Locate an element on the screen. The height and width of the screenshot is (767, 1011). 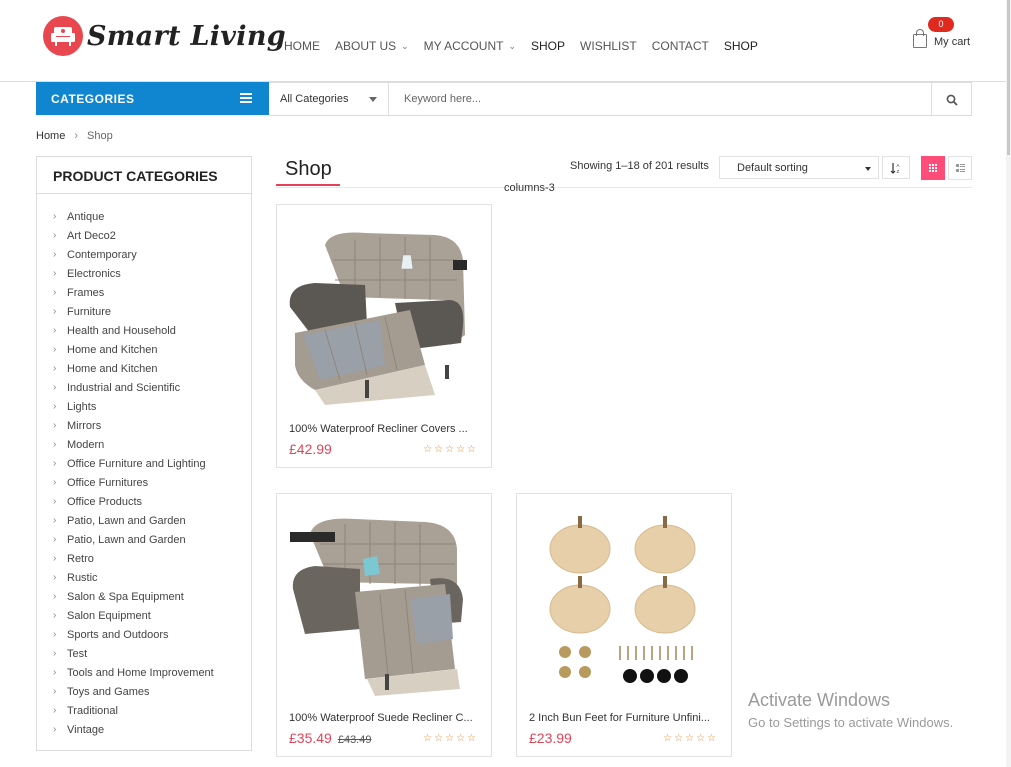
category-item: › Modern is located at coordinates (144, 444).